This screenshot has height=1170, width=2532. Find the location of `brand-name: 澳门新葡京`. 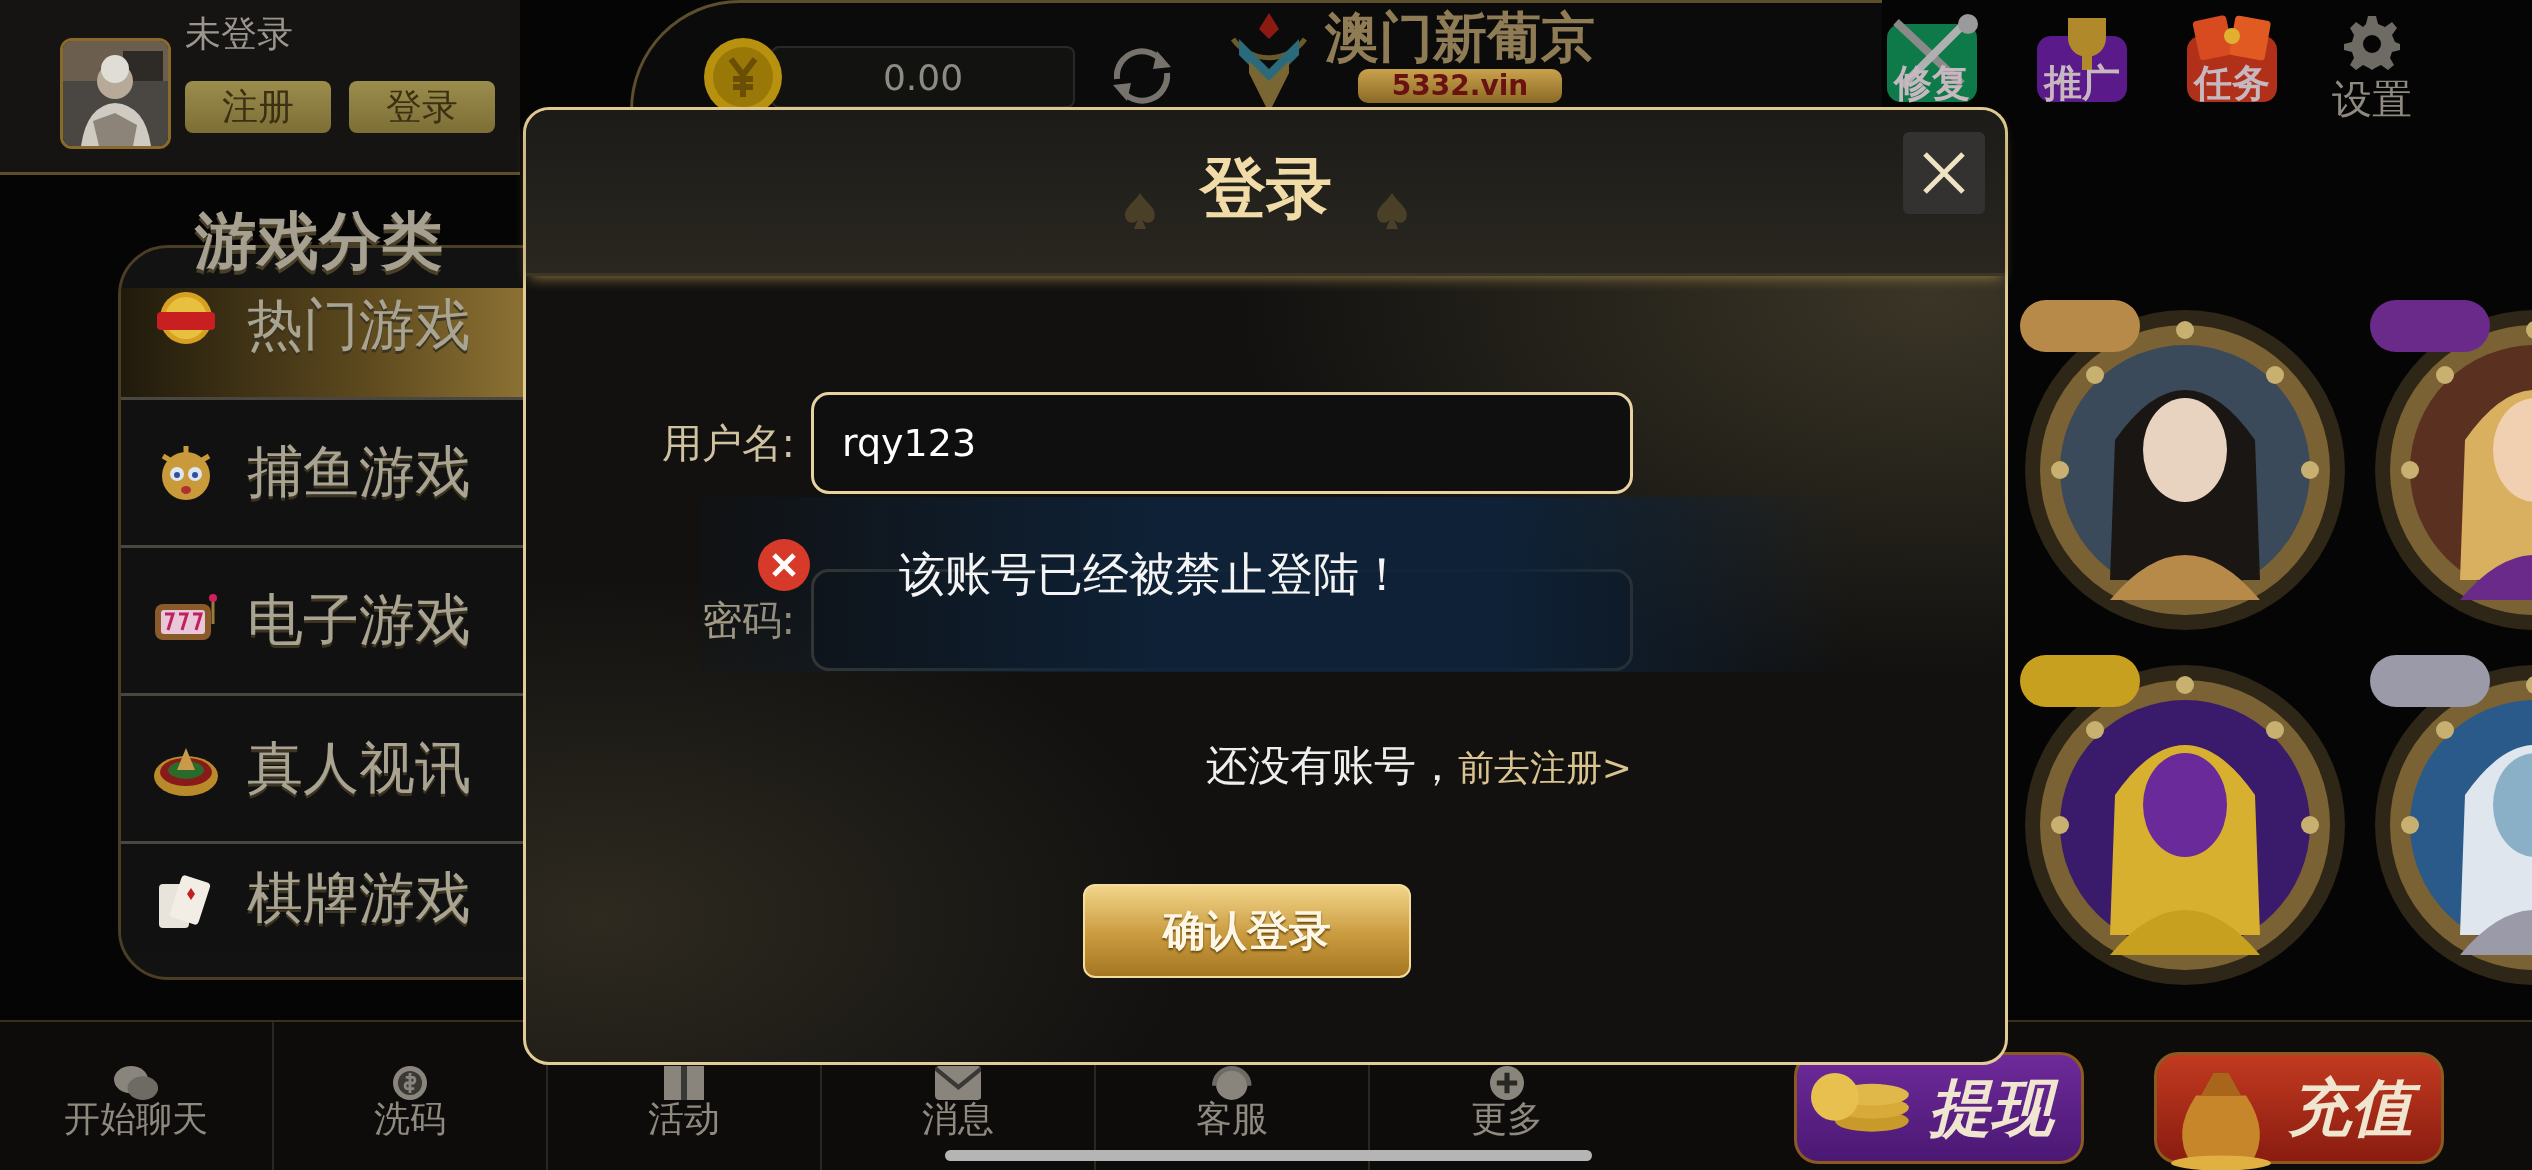

brand-name: 澳门新葡京 is located at coordinates (1460, 38).